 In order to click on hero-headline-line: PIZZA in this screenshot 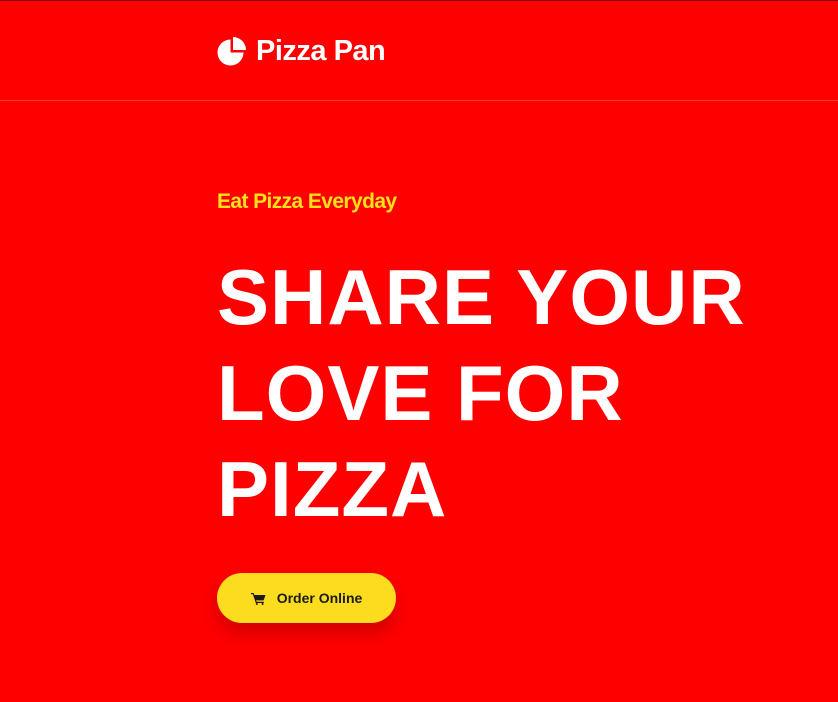, I will do `click(332, 489)`.